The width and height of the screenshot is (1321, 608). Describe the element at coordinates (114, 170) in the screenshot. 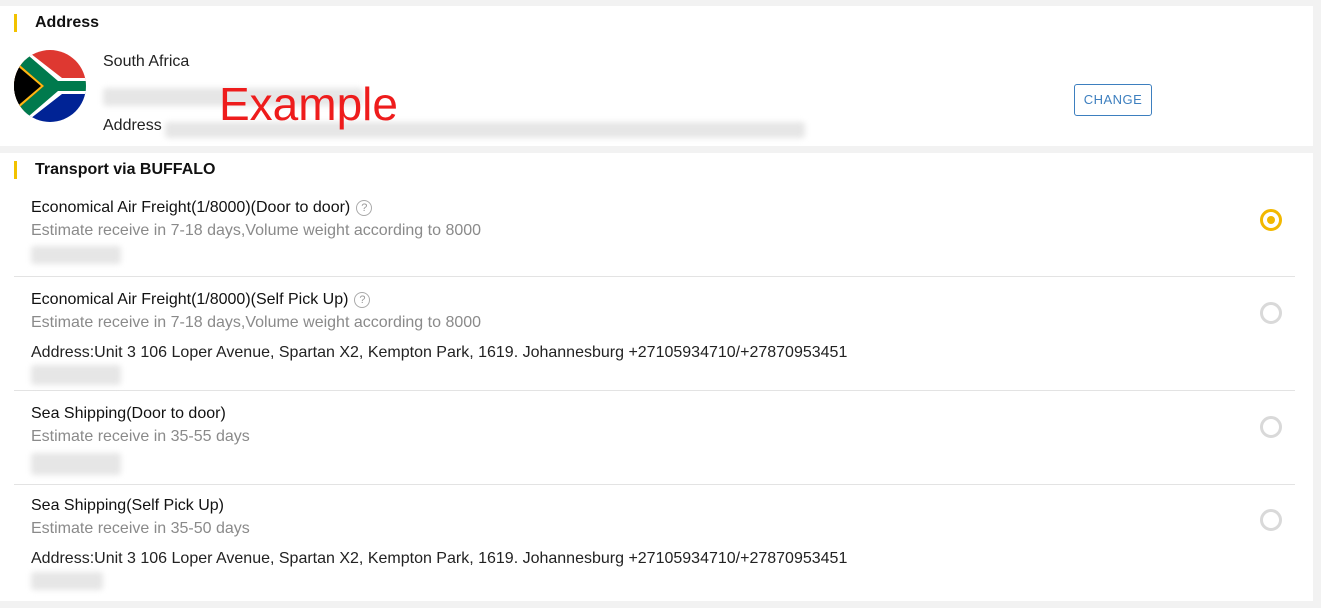

I see `transport-section-title: Transport via BUFFALO` at that location.